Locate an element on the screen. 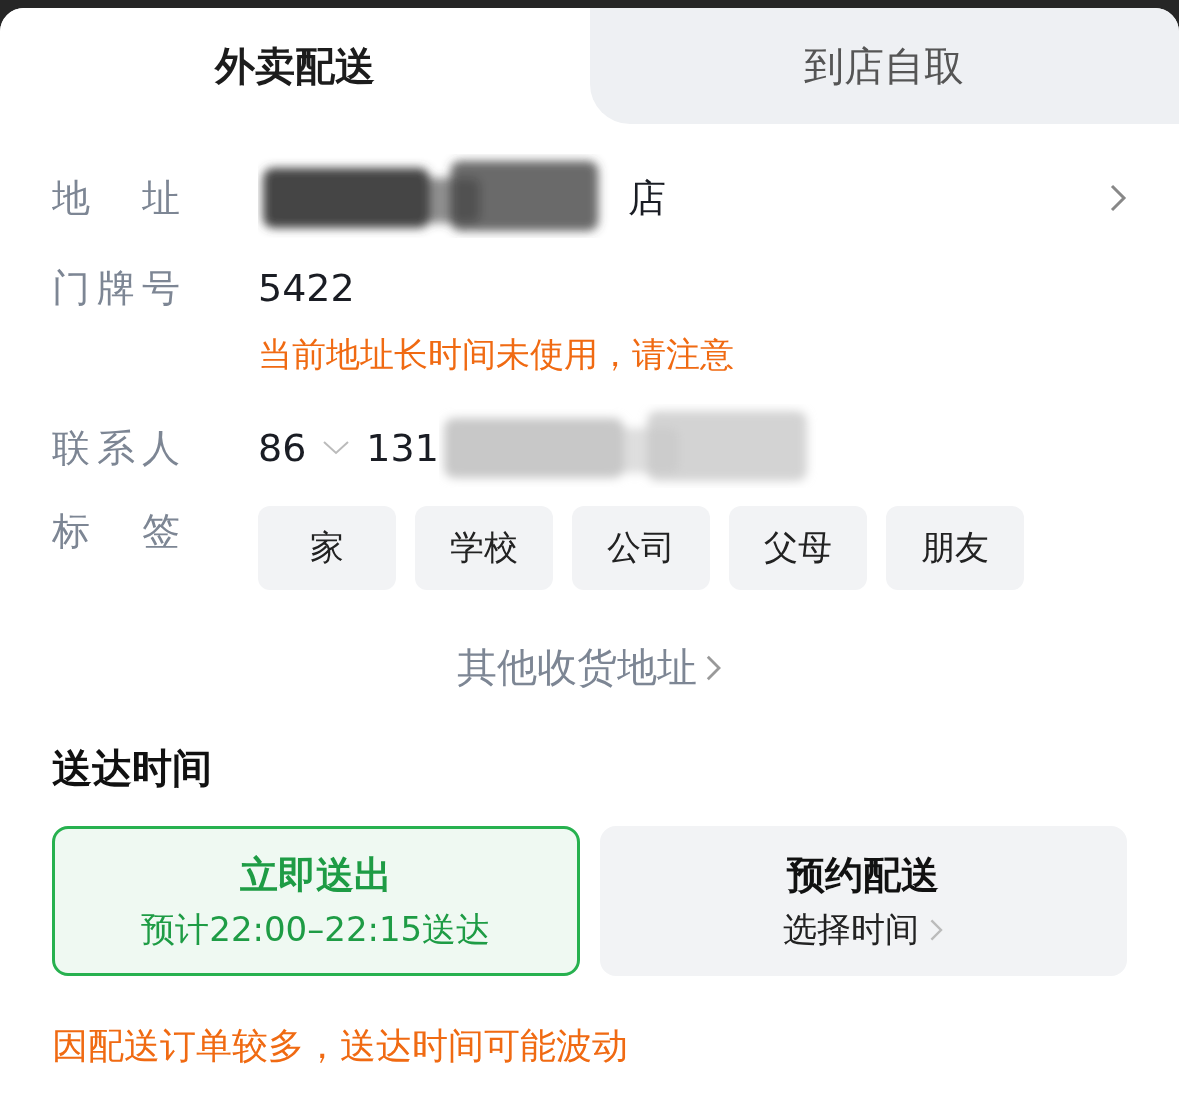 This screenshot has width=1179, height=1106. tag-chip: 父母 is located at coordinates (798, 548).